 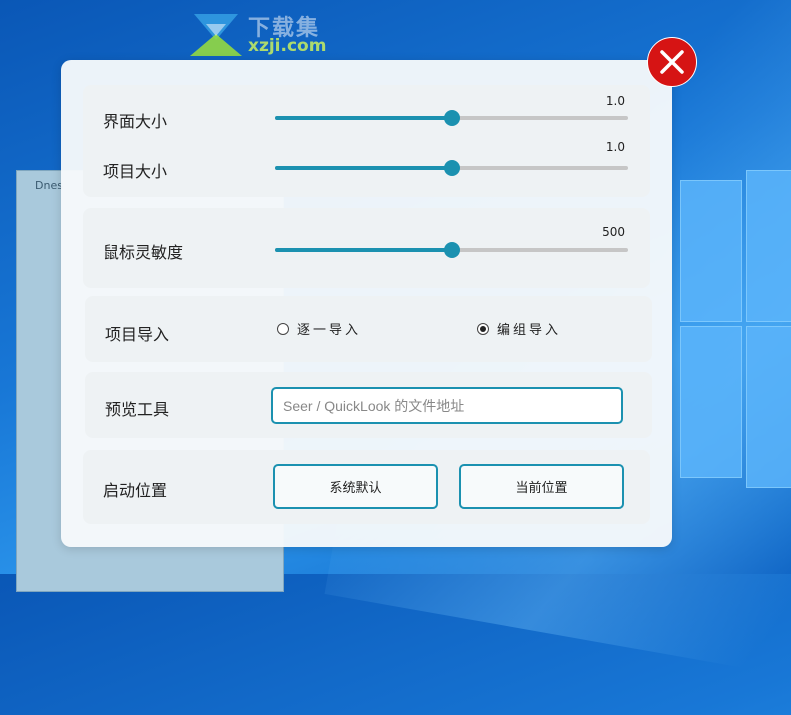 What do you see at coordinates (613, 232) in the screenshot?
I see `mouse-sensitivity-value: 500` at bounding box center [613, 232].